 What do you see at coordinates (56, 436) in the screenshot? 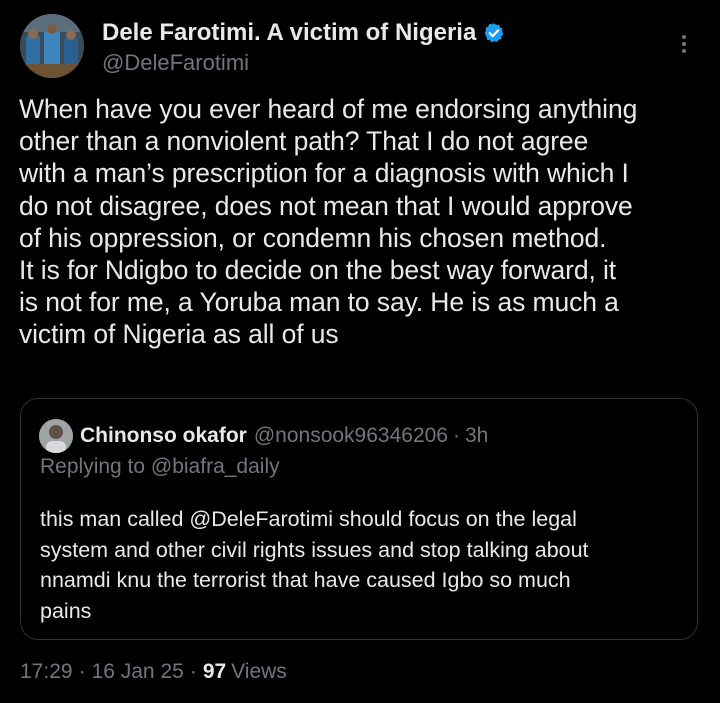
I see `quoted-author-avatar` at bounding box center [56, 436].